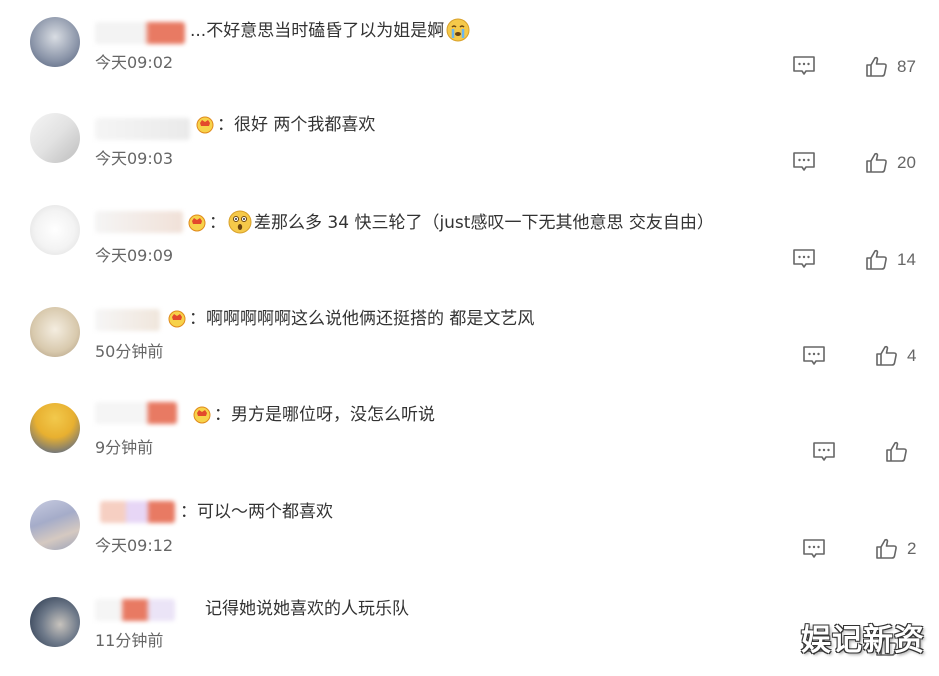  What do you see at coordinates (890, 260) in the screenshot?
I see `like-button: 14` at bounding box center [890, 260].